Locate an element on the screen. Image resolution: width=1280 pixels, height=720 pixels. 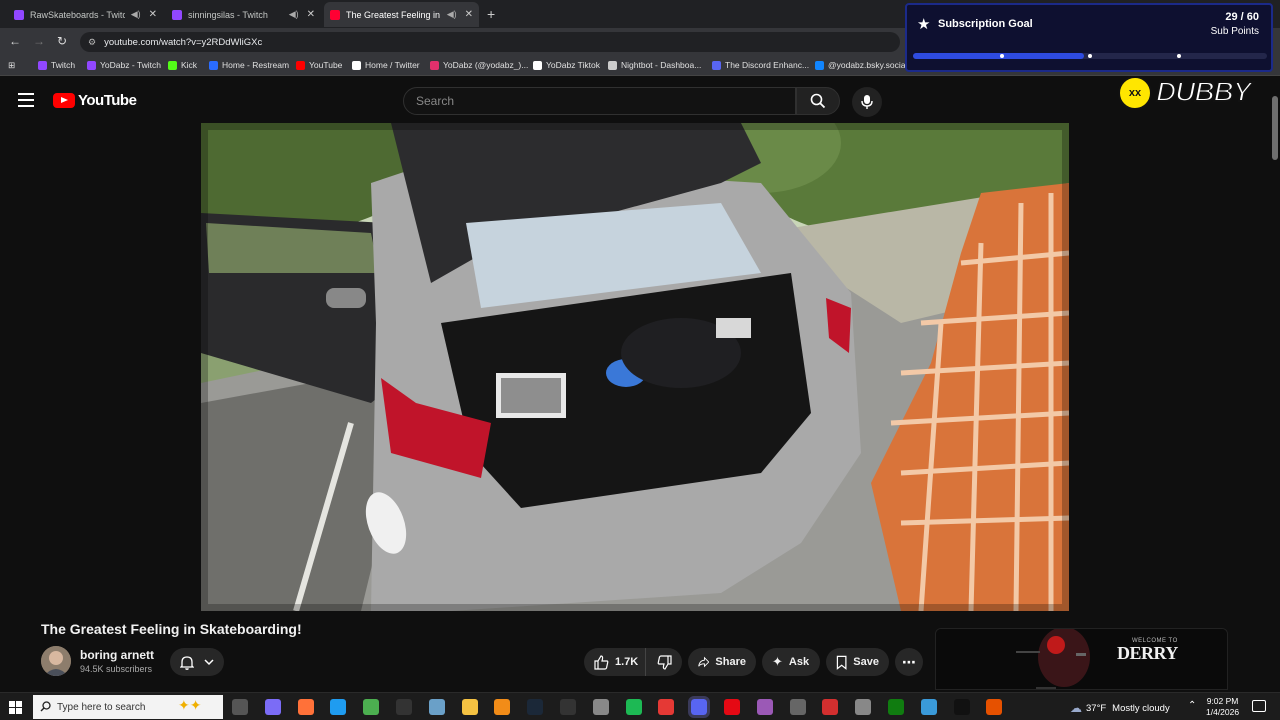
obs-icon is located at coordinates (404, 707).